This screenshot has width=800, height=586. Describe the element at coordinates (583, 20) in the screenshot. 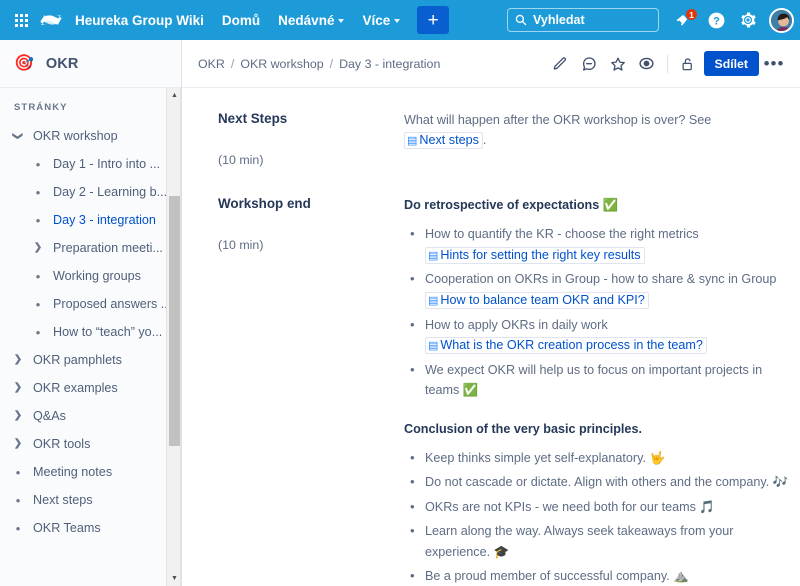

I see `search-input: Vyhledat` at that location.